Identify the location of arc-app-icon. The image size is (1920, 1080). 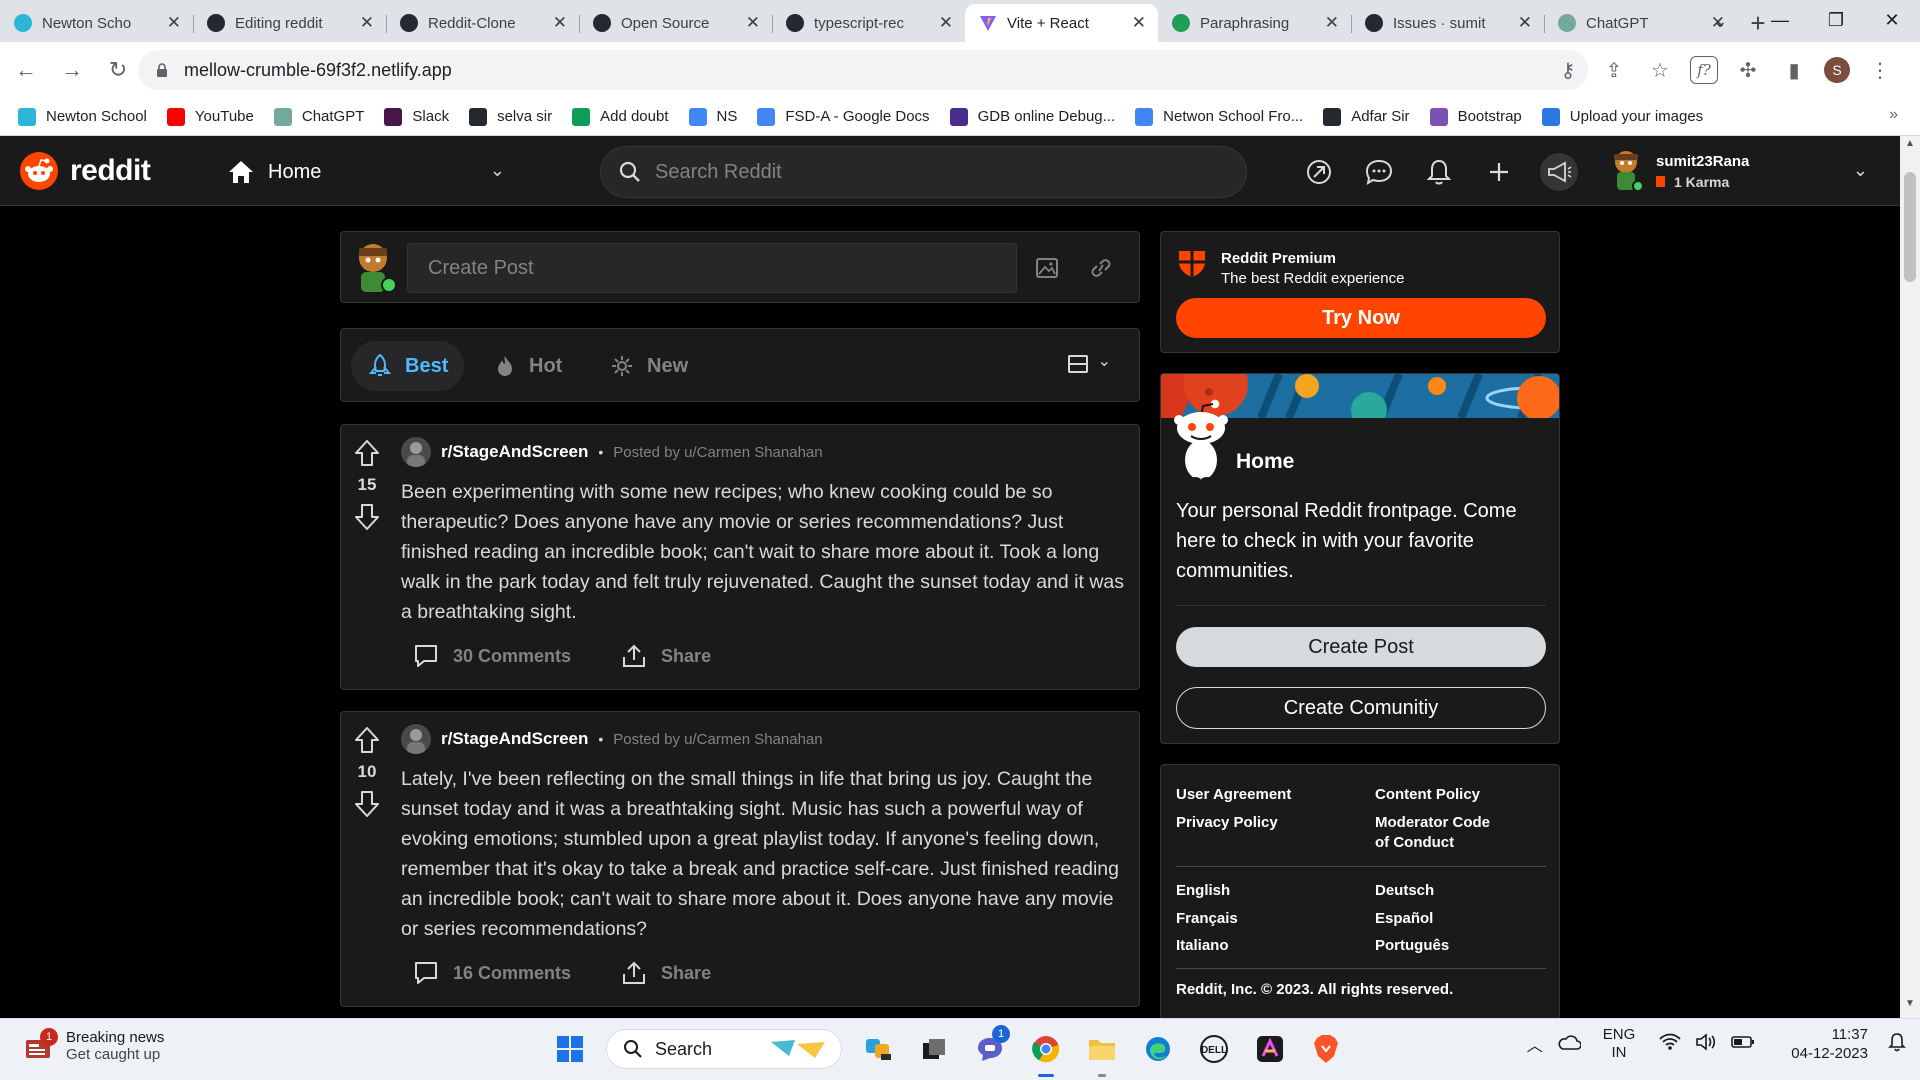
(1270, 1049).